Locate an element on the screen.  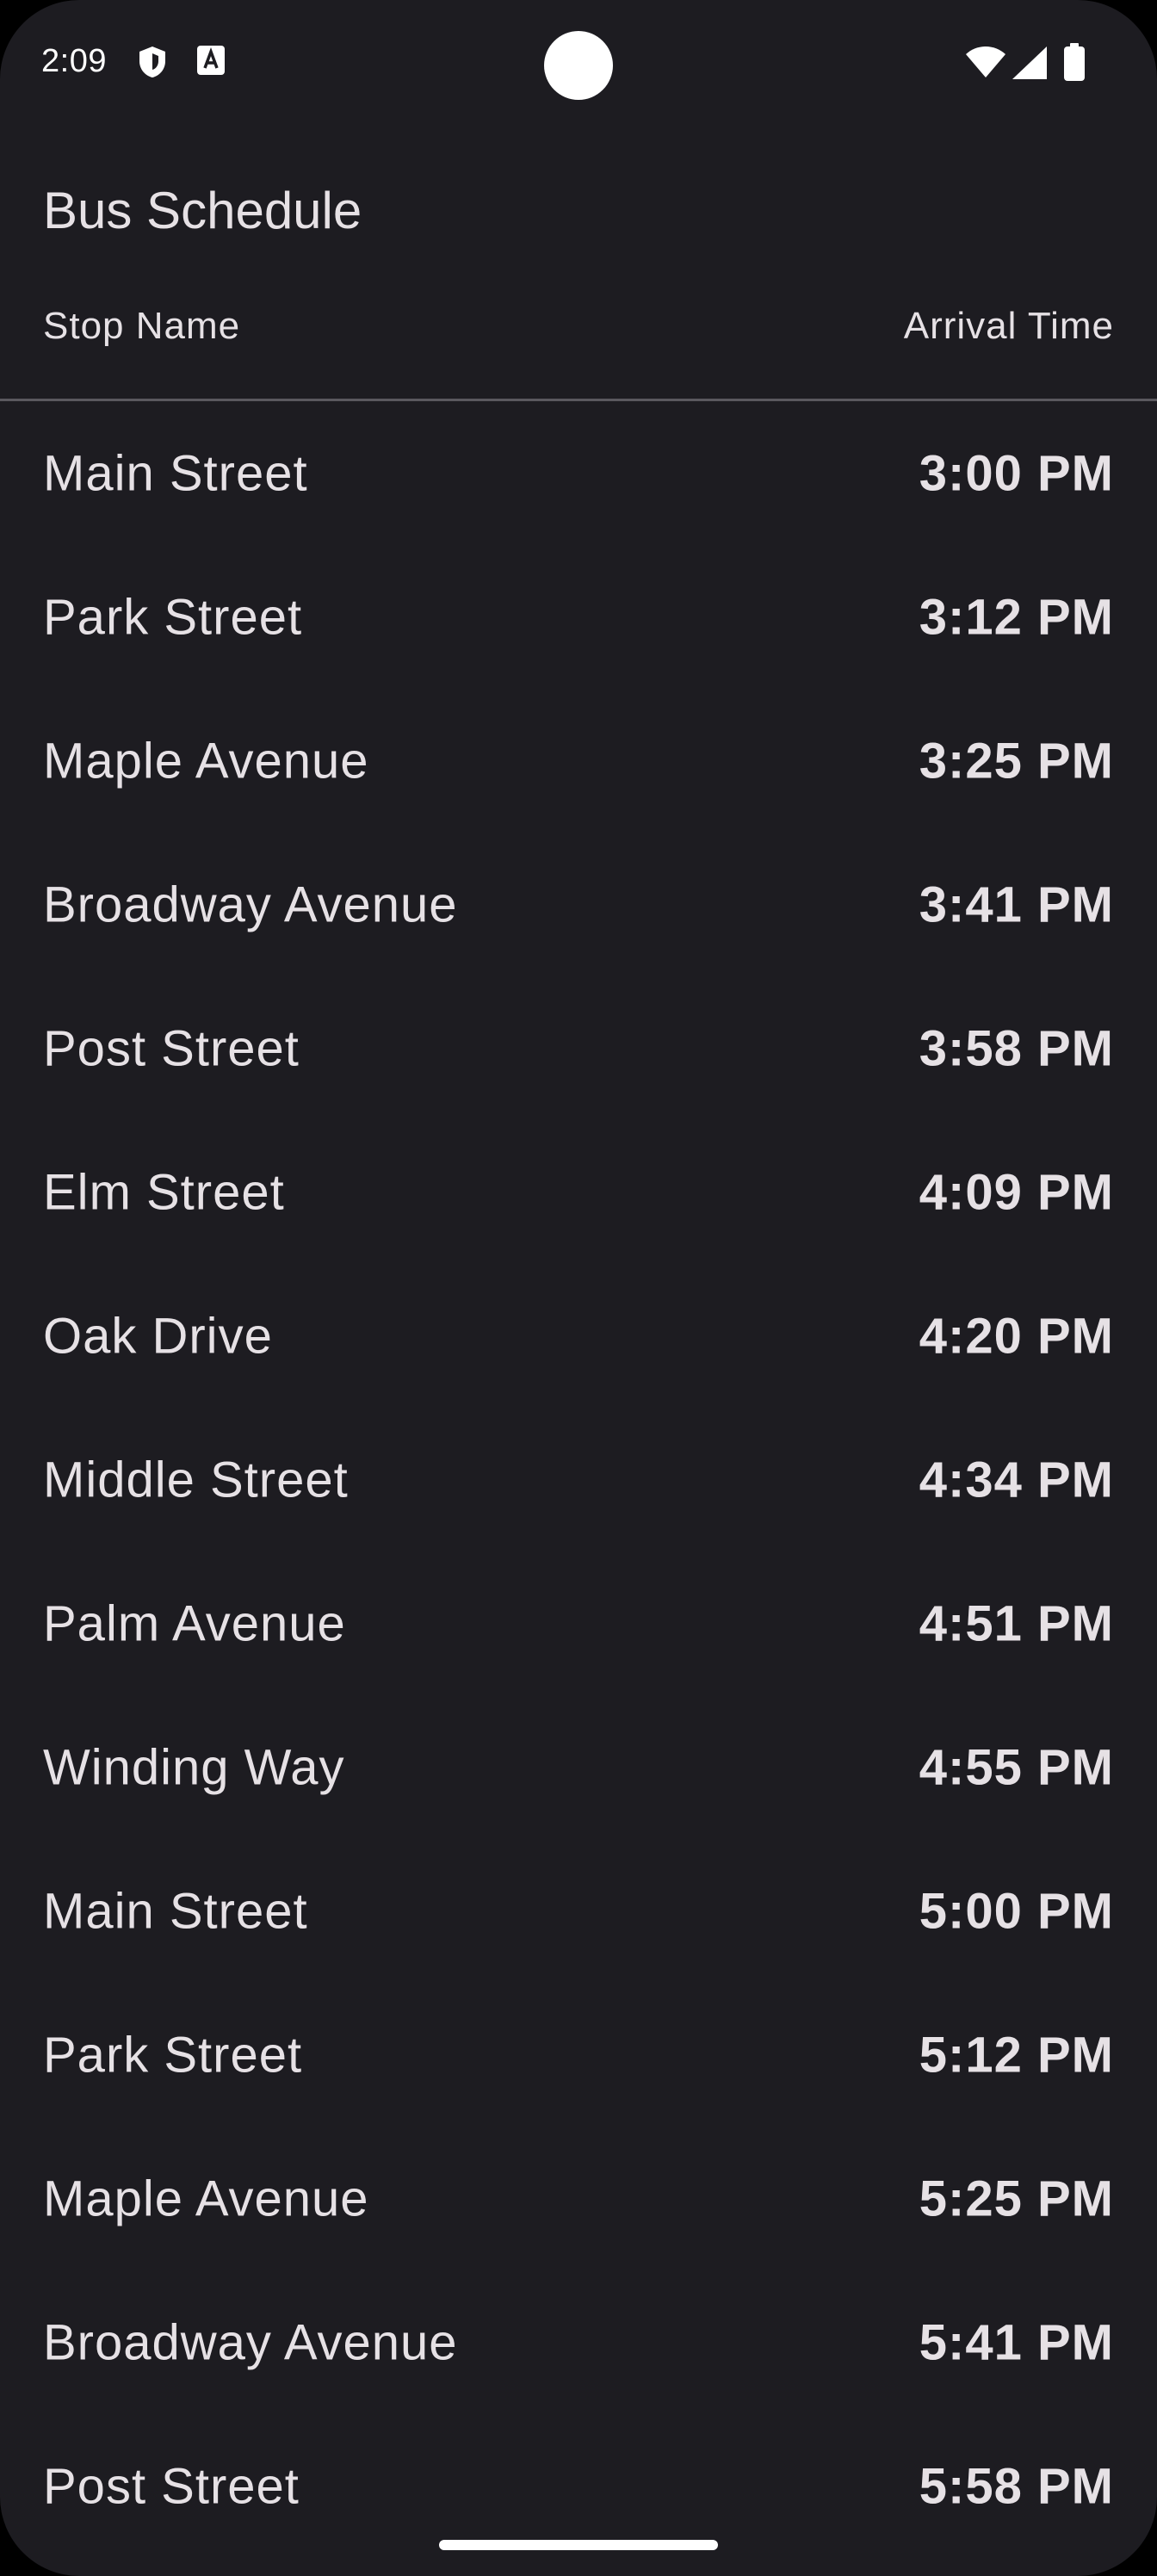
status-time: 2:09 is located at coordinates (74, 61).